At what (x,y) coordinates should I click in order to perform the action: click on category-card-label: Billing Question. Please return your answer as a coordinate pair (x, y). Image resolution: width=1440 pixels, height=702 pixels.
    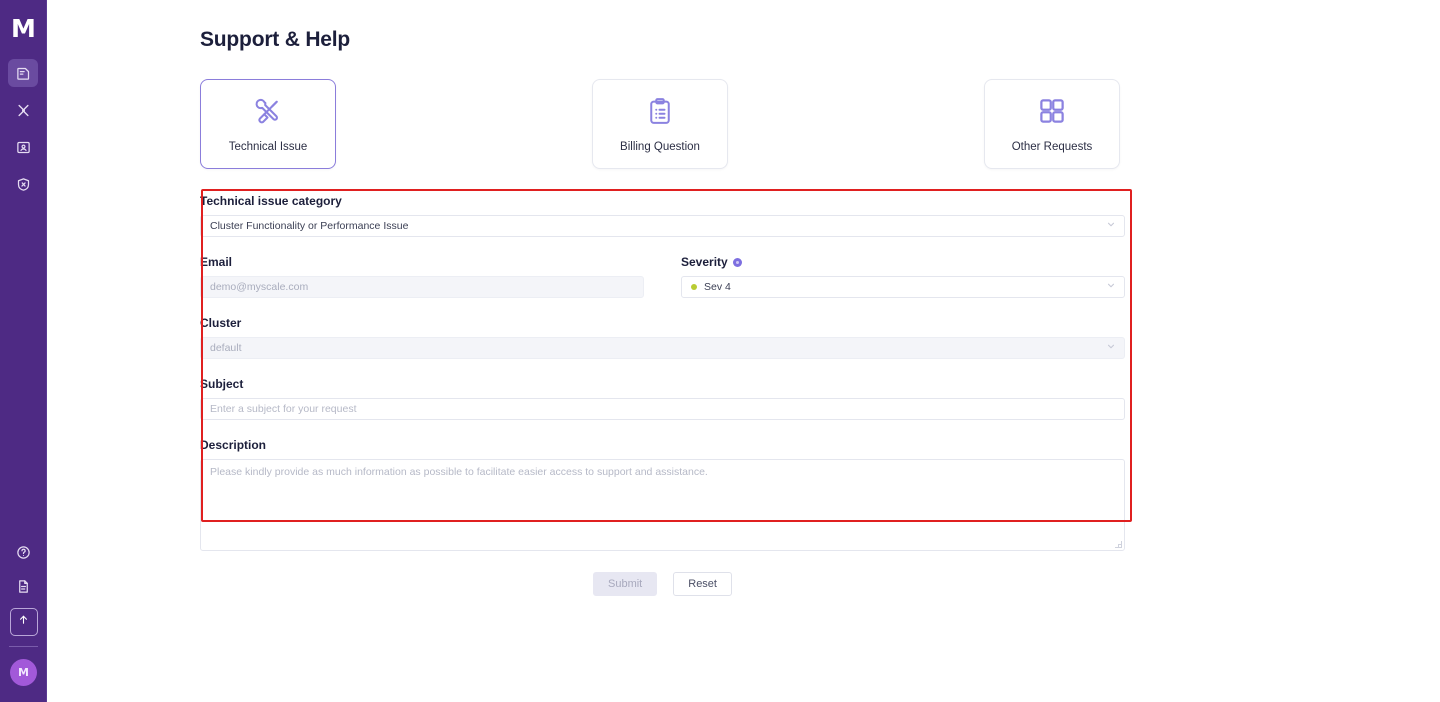
    Looking at the image, I should click on (660, 146).